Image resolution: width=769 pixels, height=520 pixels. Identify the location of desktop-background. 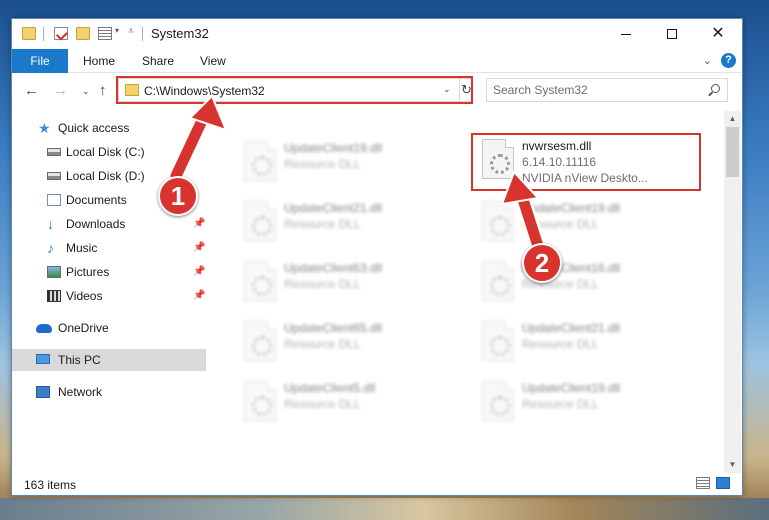
(384, 509).